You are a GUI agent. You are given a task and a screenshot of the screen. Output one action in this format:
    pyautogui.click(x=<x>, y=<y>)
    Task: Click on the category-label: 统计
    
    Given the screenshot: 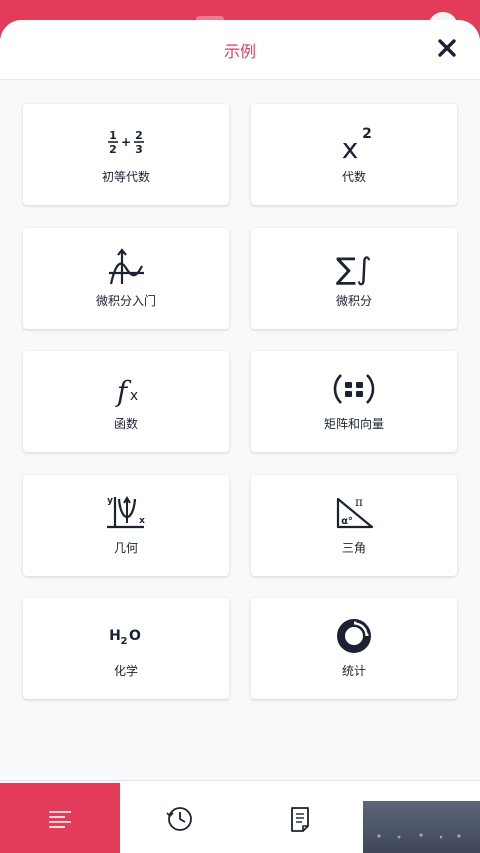 What is the action you would take?
    pyautogui.click(x=353, y=671)
    